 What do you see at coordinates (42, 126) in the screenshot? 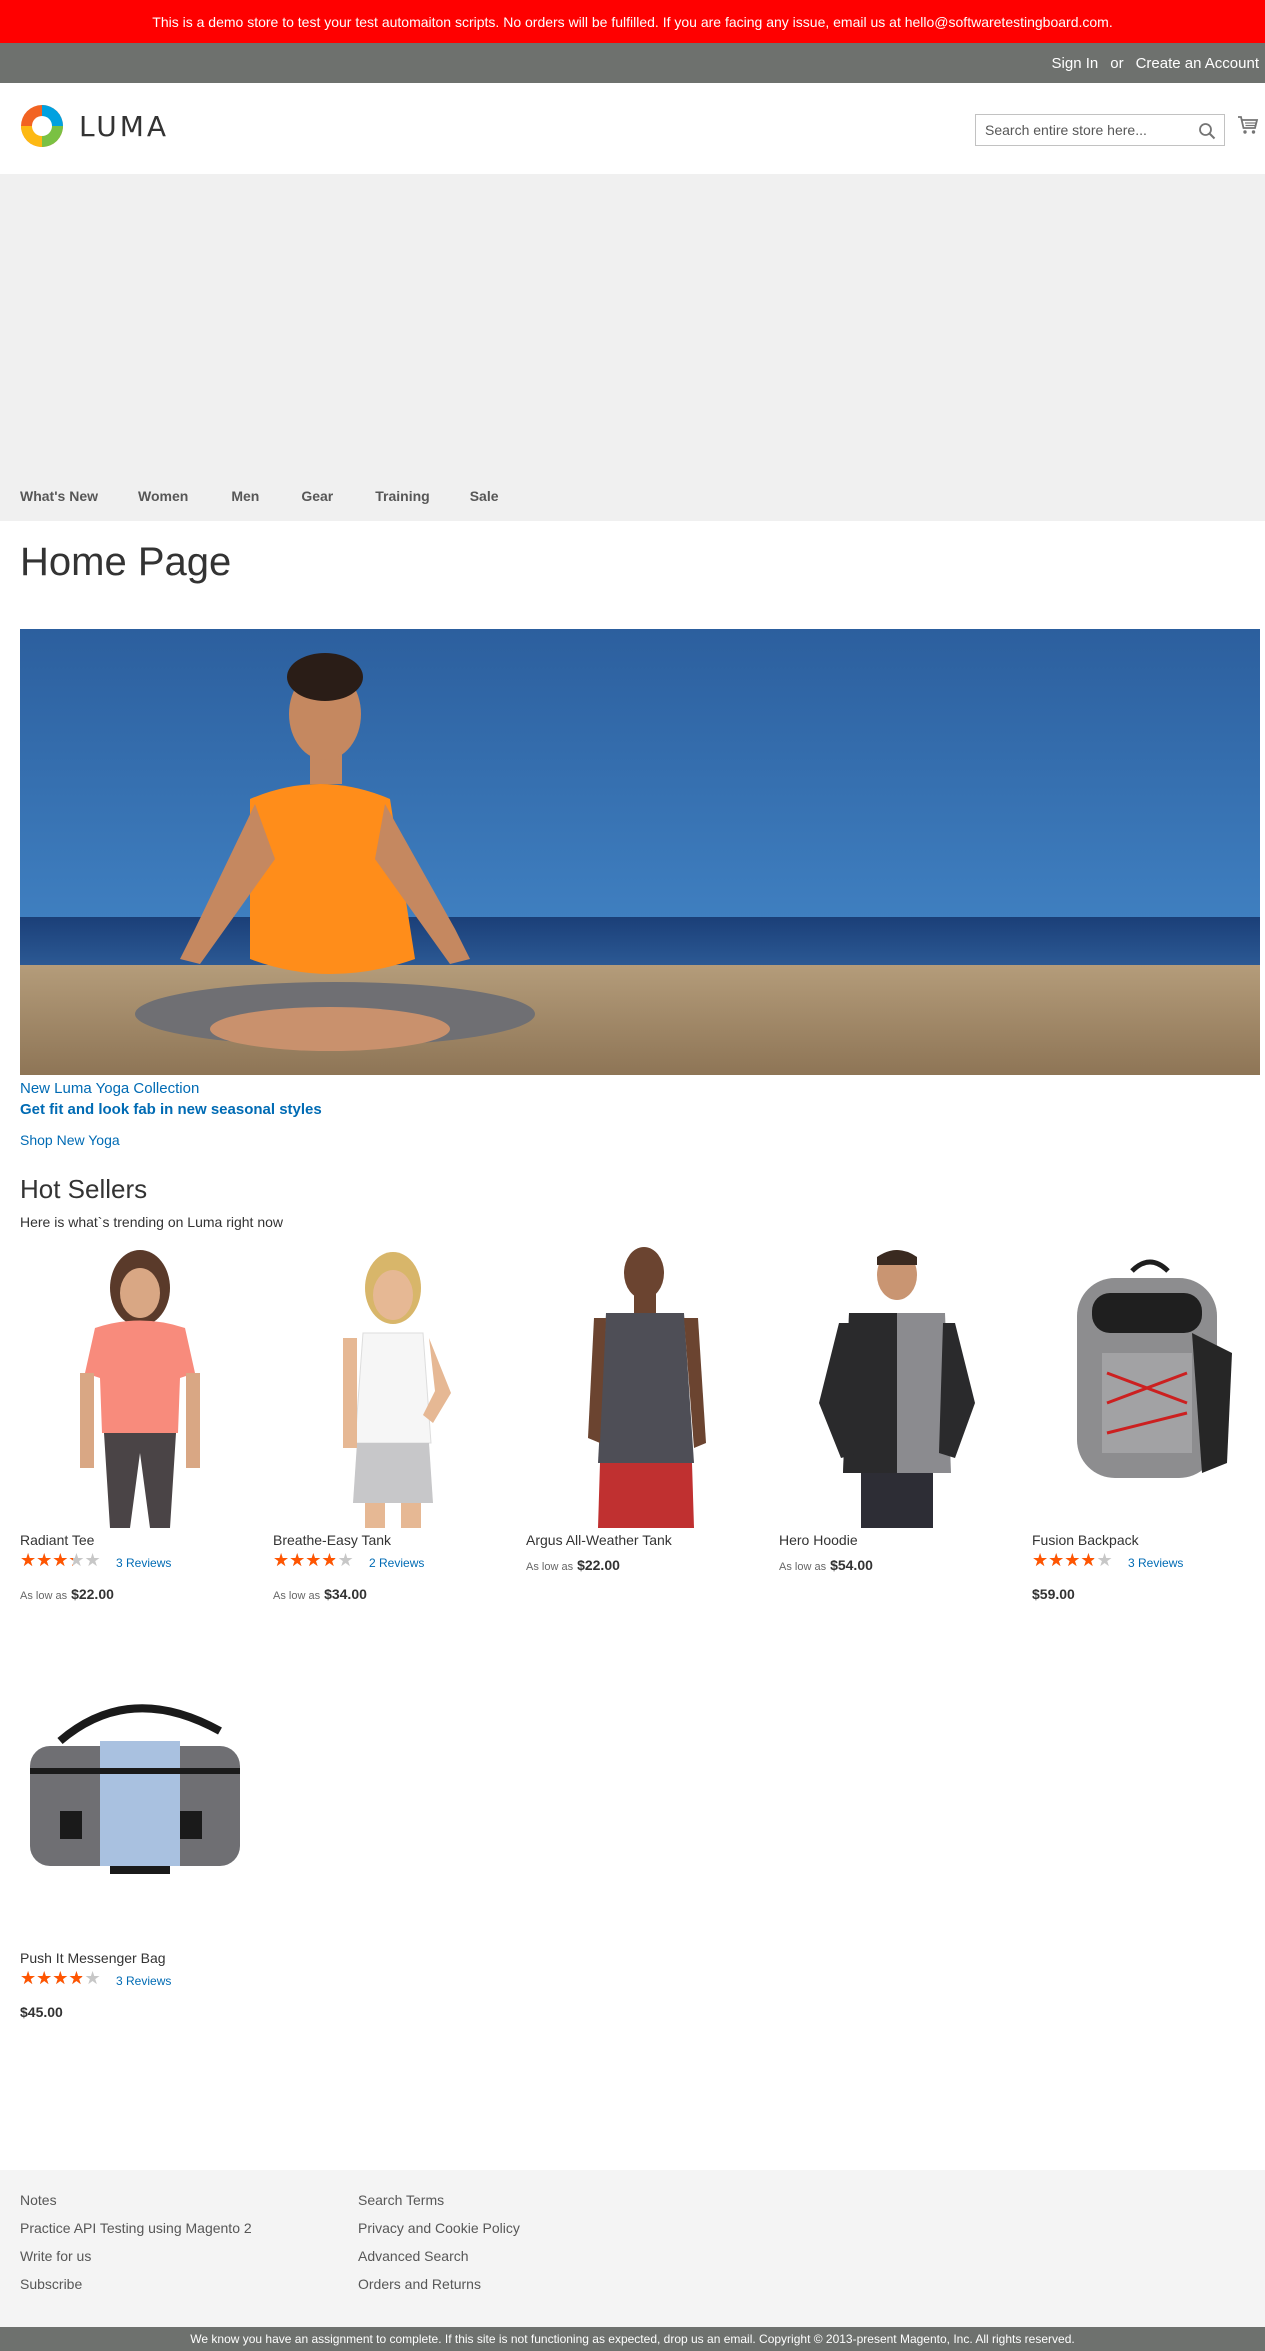
I see `luma-logo-icon` at bounding box center [42, 126].